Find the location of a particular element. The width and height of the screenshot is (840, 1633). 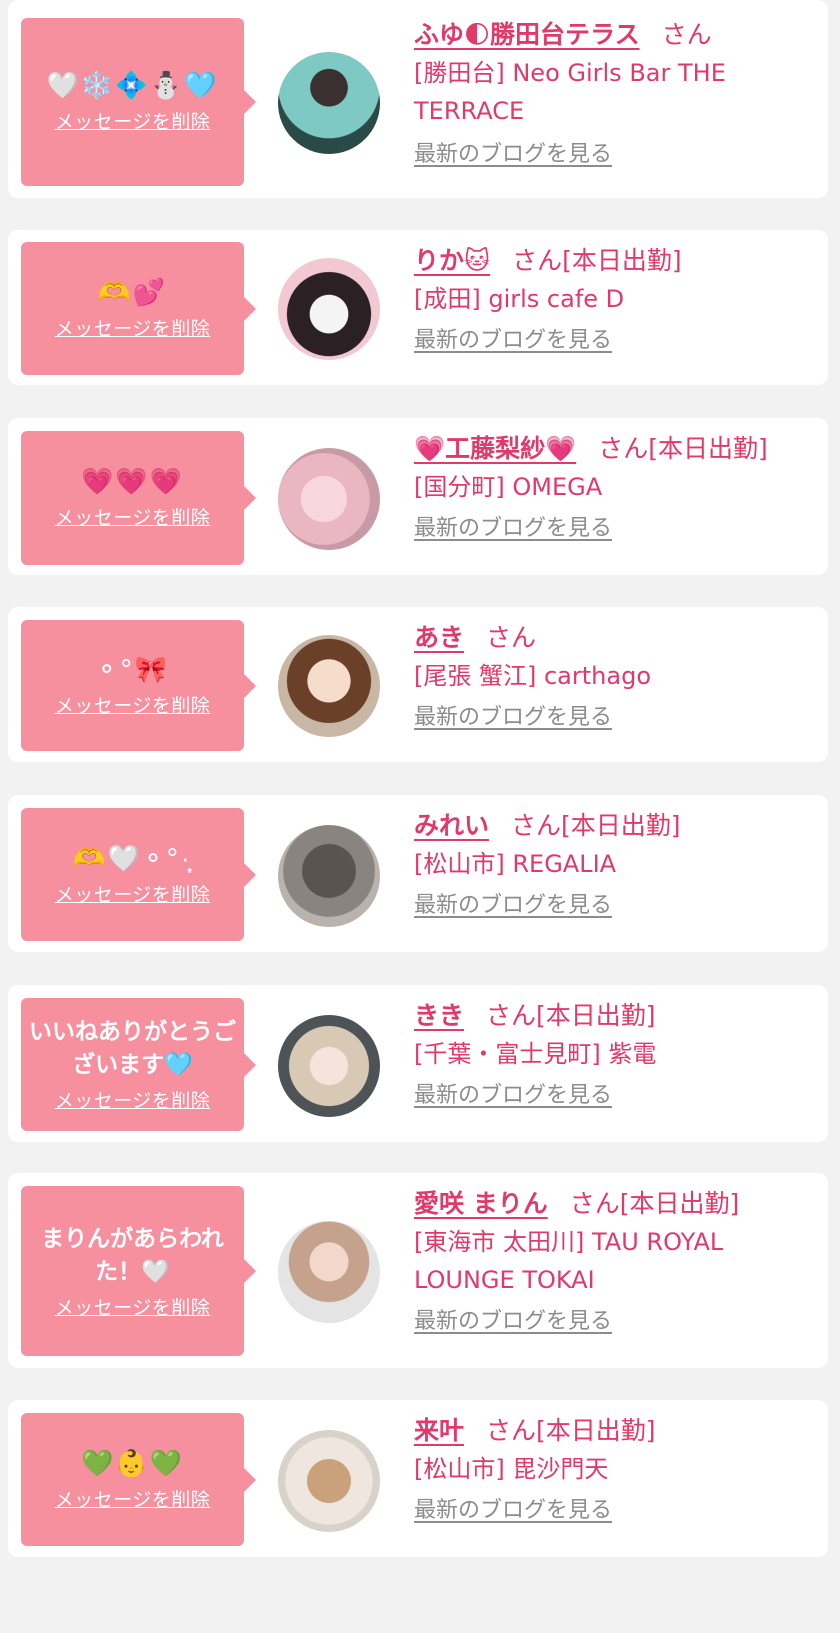

shop-name: [松山市] REGALIA is located at coordinates (515, 864).